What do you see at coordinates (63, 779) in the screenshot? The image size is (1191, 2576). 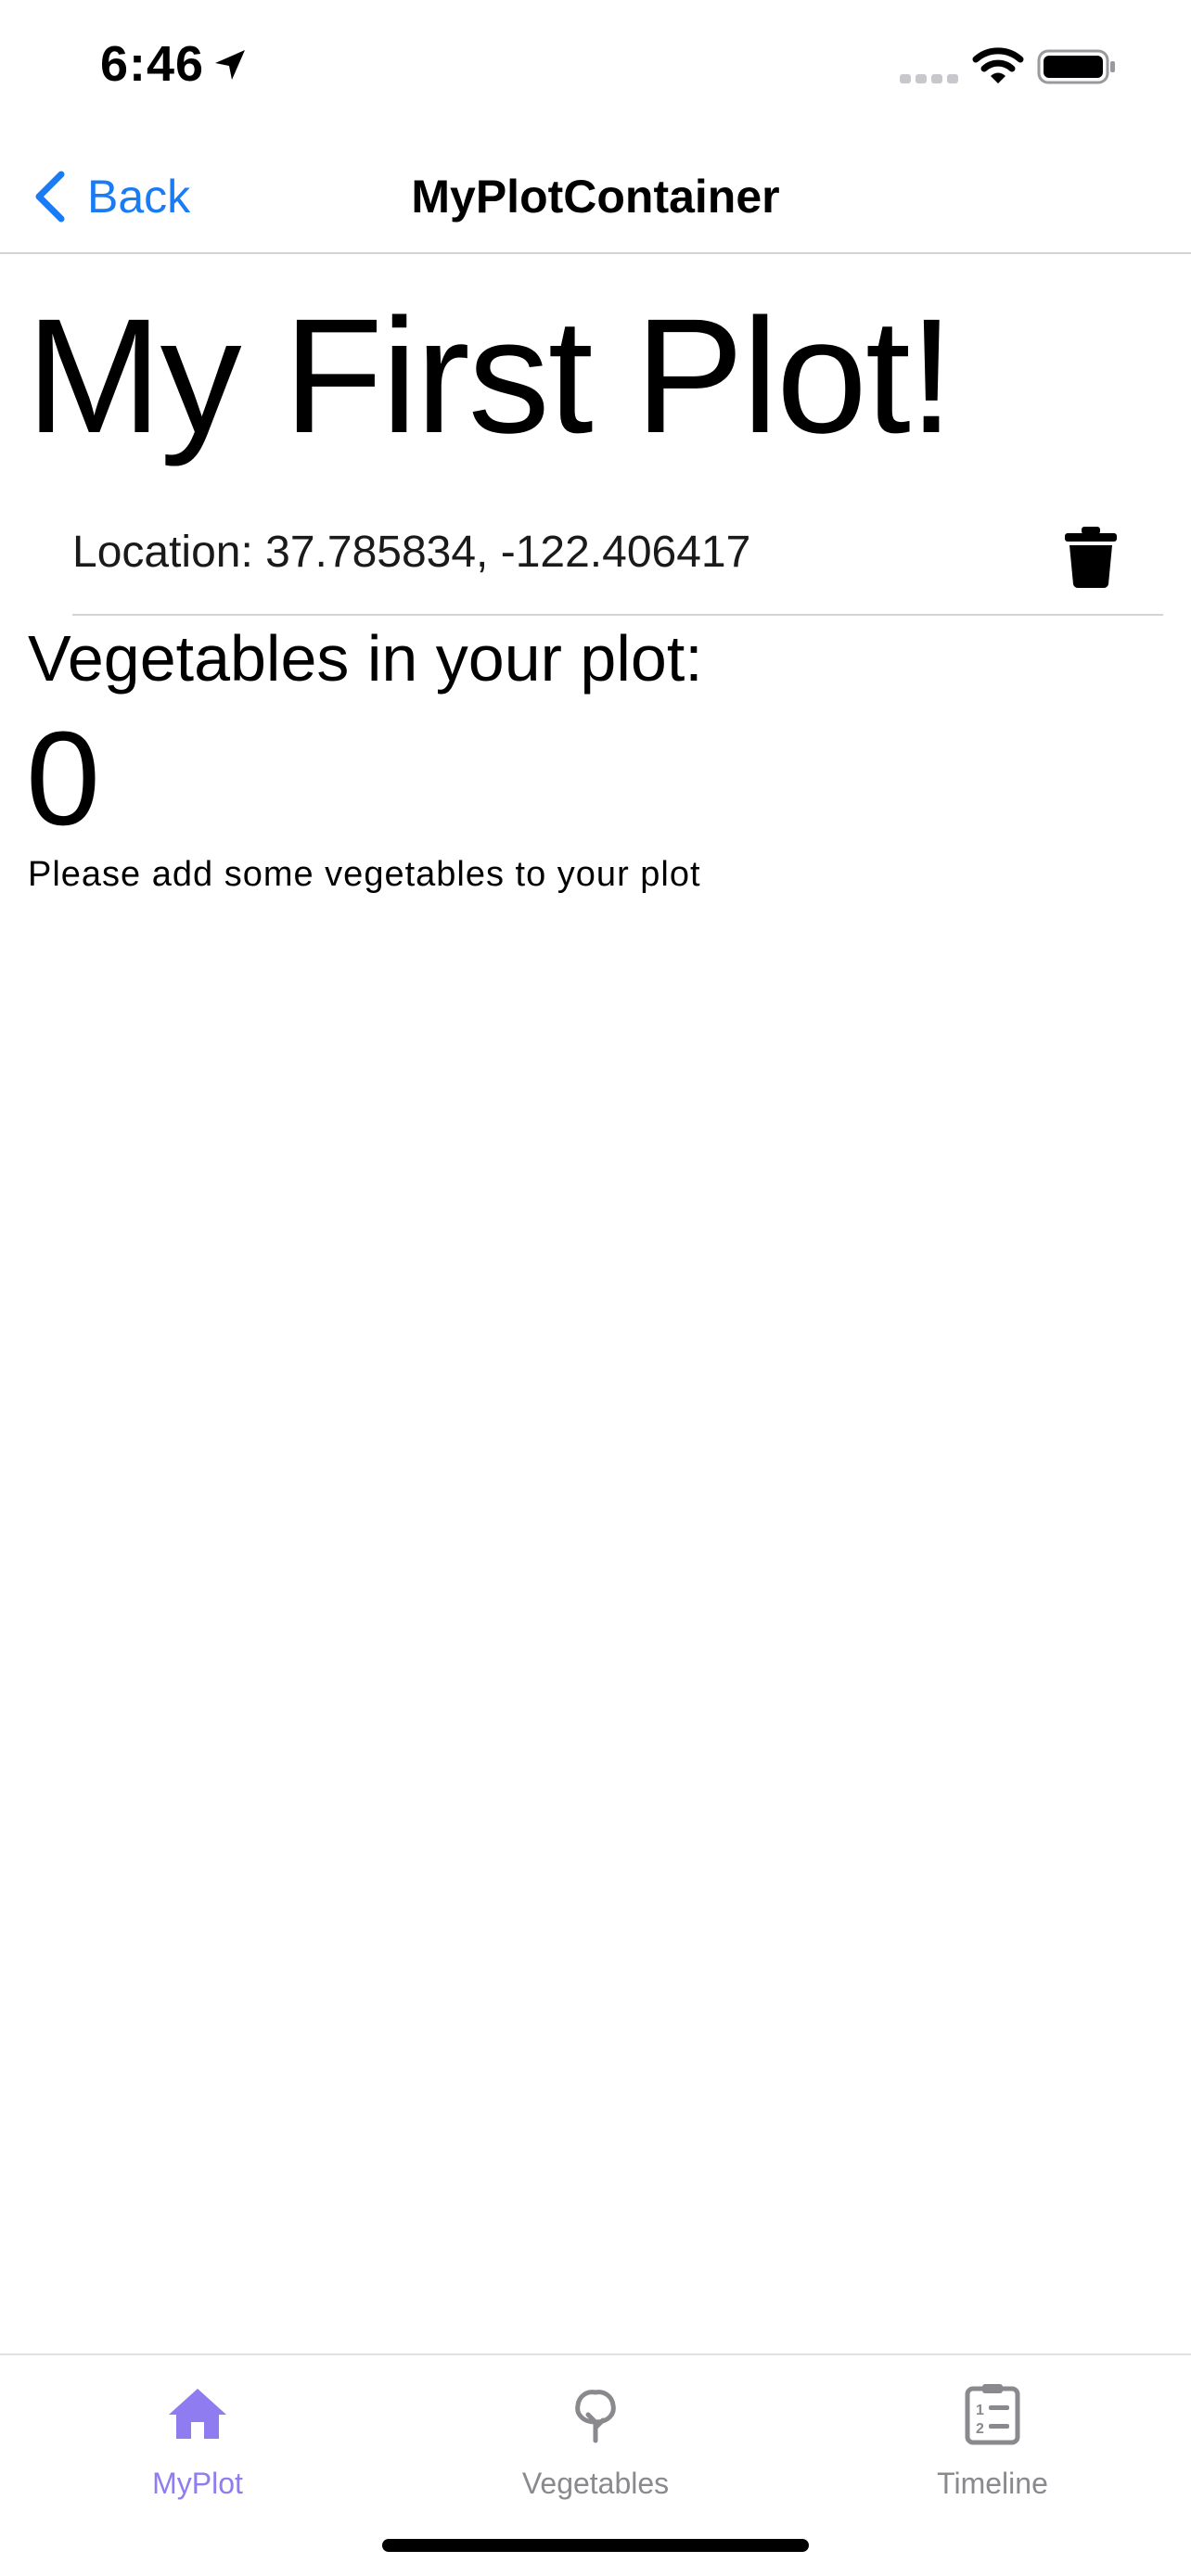 I see `vegetable-count: 0` at bounding box center [63, 779].